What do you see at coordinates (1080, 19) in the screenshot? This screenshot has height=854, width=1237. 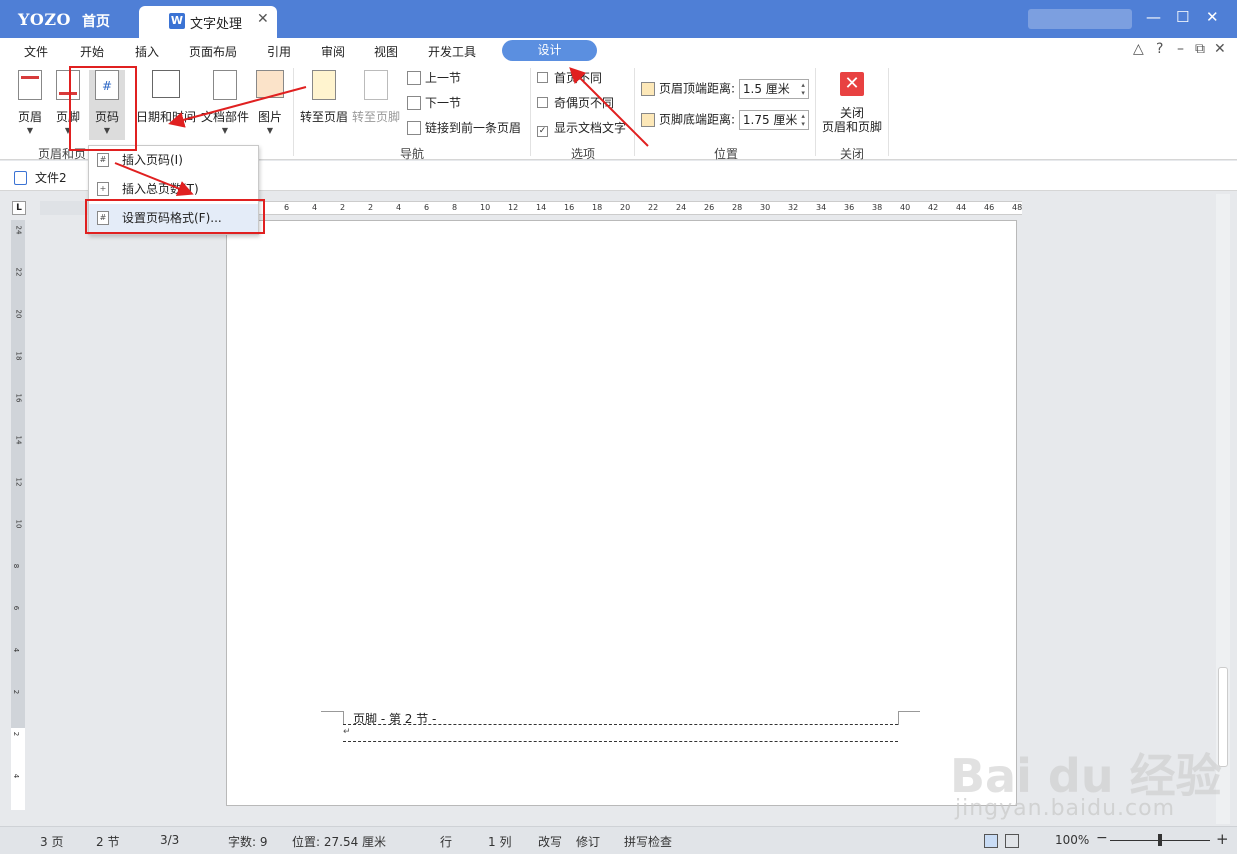 I see `user-area` at bounding box center [1080, 19].